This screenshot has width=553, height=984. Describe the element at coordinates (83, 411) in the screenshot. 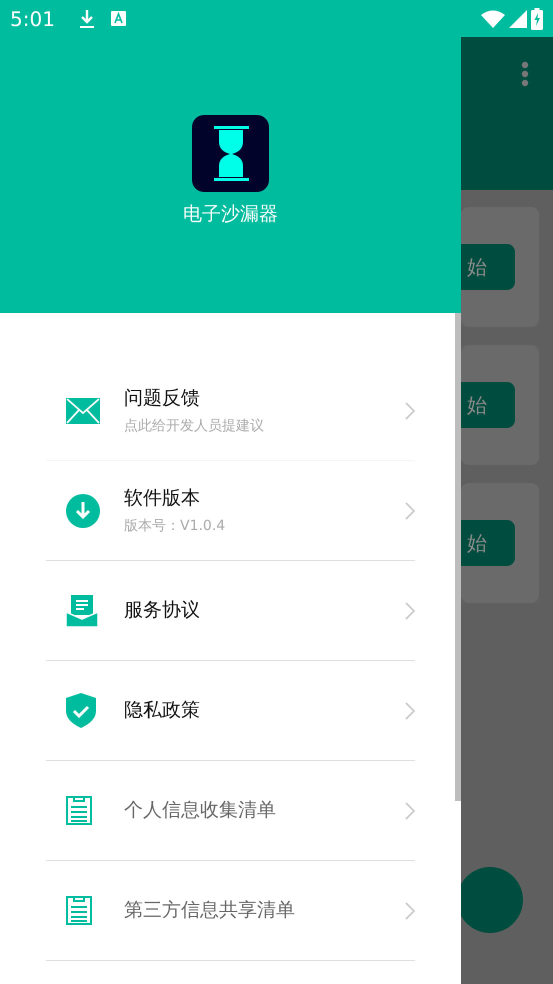

I see `mail-icon` at that location.